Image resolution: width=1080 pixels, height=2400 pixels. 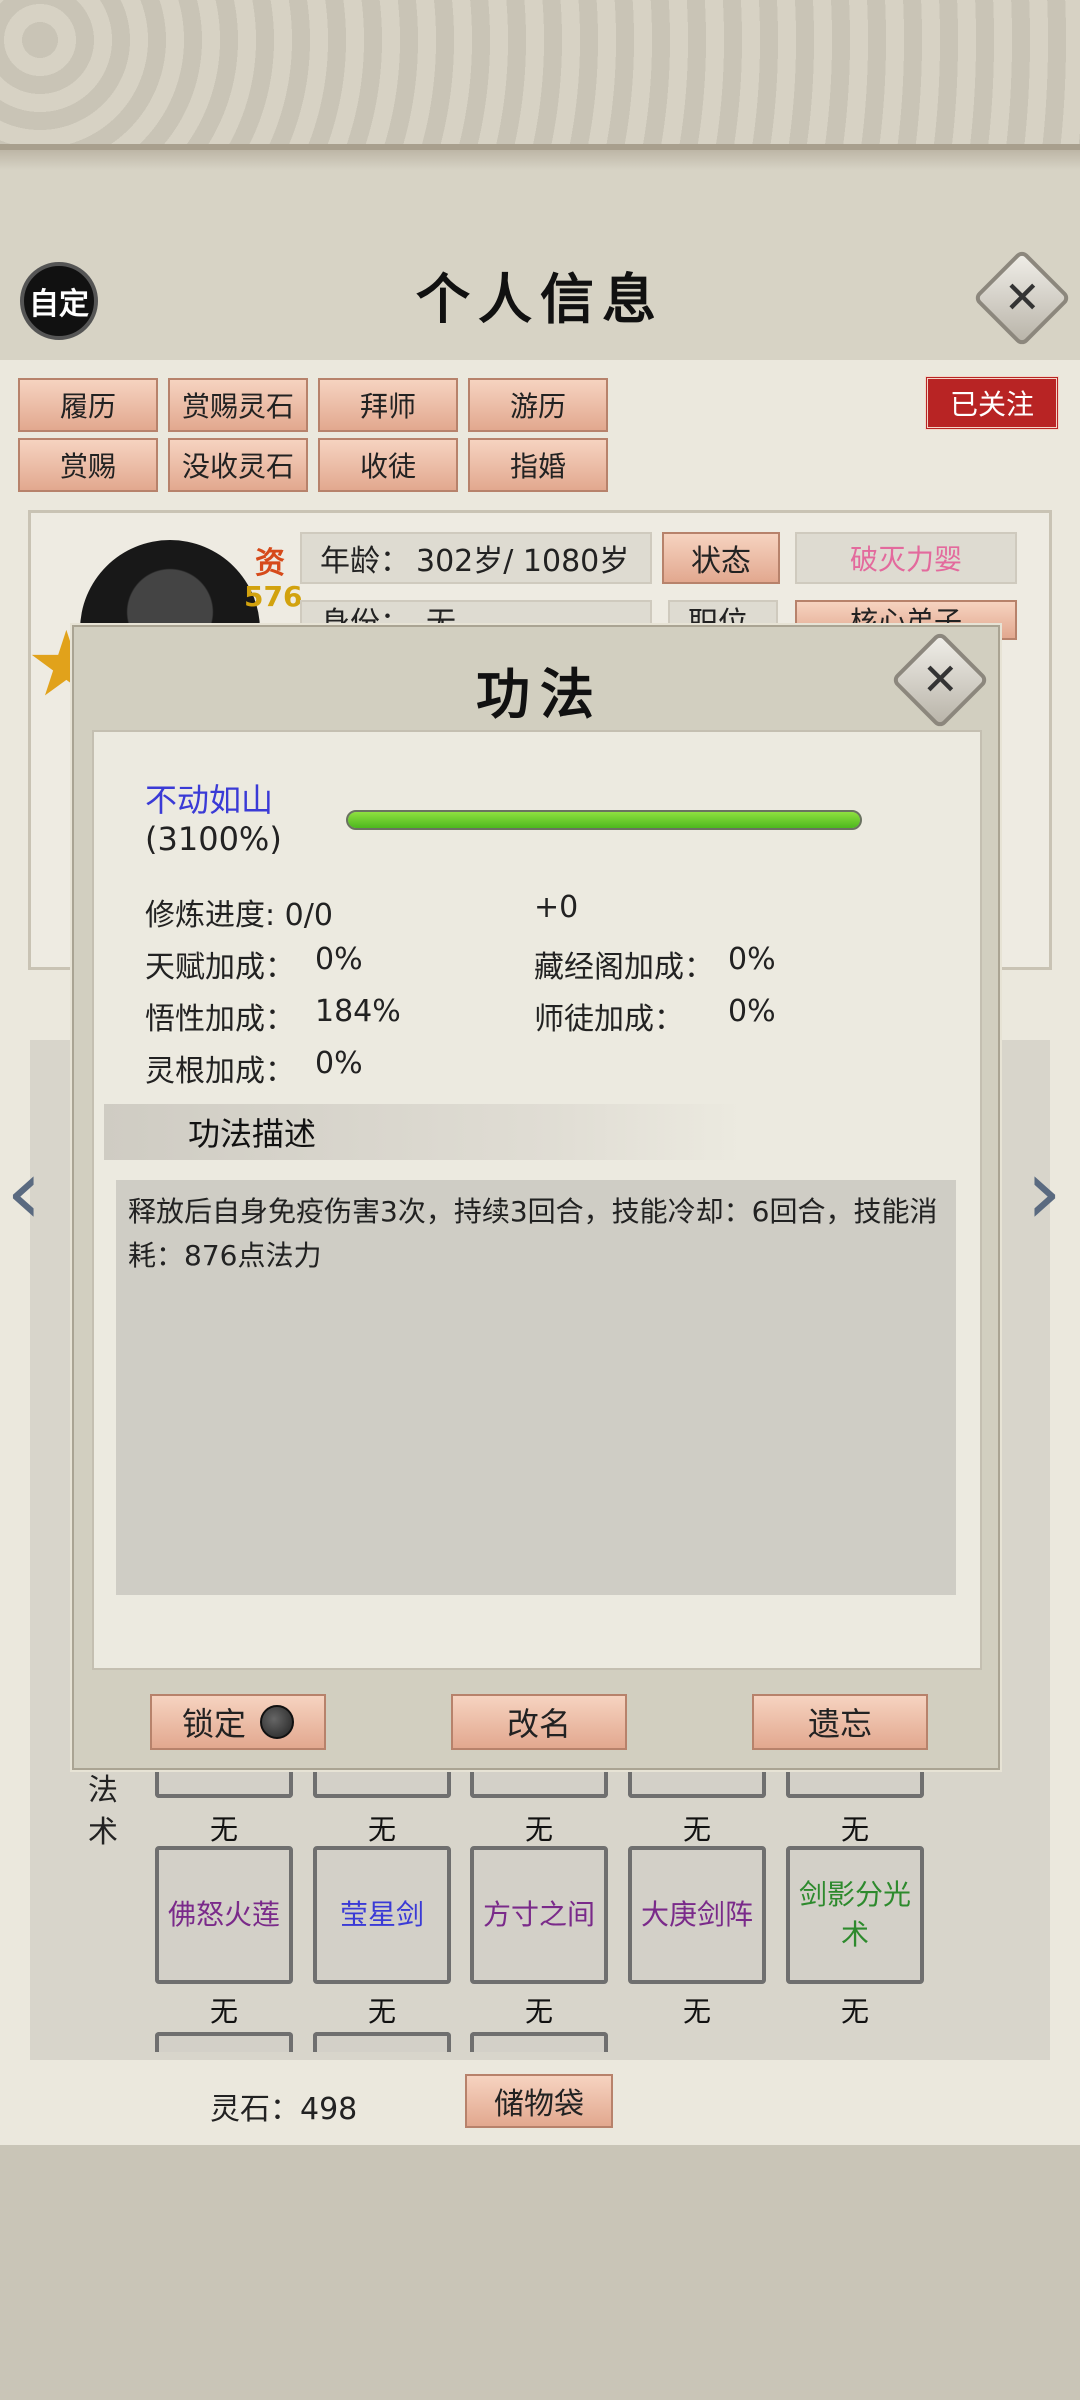 What do you see at coordinates (220, 1019) in the screenshot?
I see `insight-stat-label: 悟性加成：` at bounding box center [220, 1019].